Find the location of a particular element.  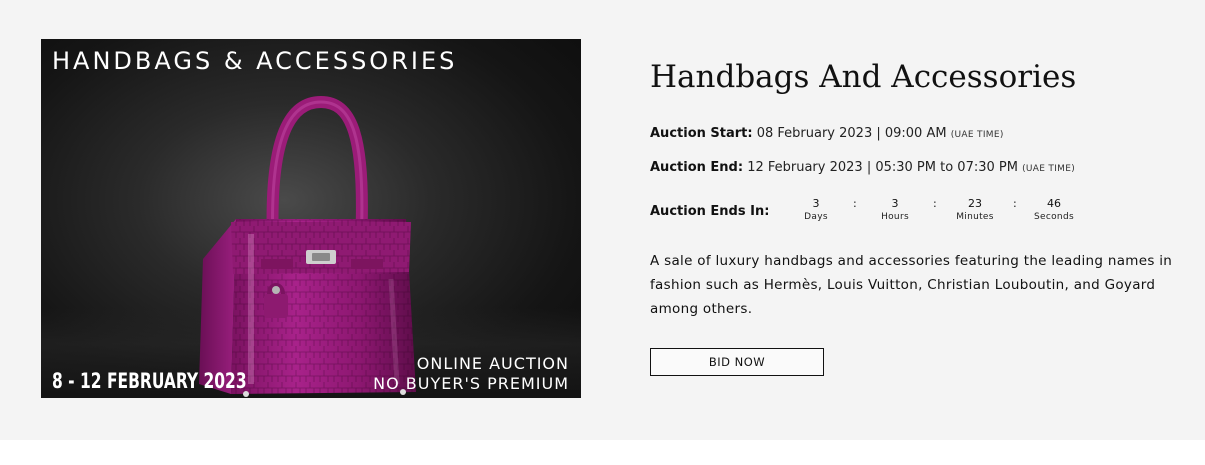

countdown-hours: 3 Hours is located at coordinates (895, 210).